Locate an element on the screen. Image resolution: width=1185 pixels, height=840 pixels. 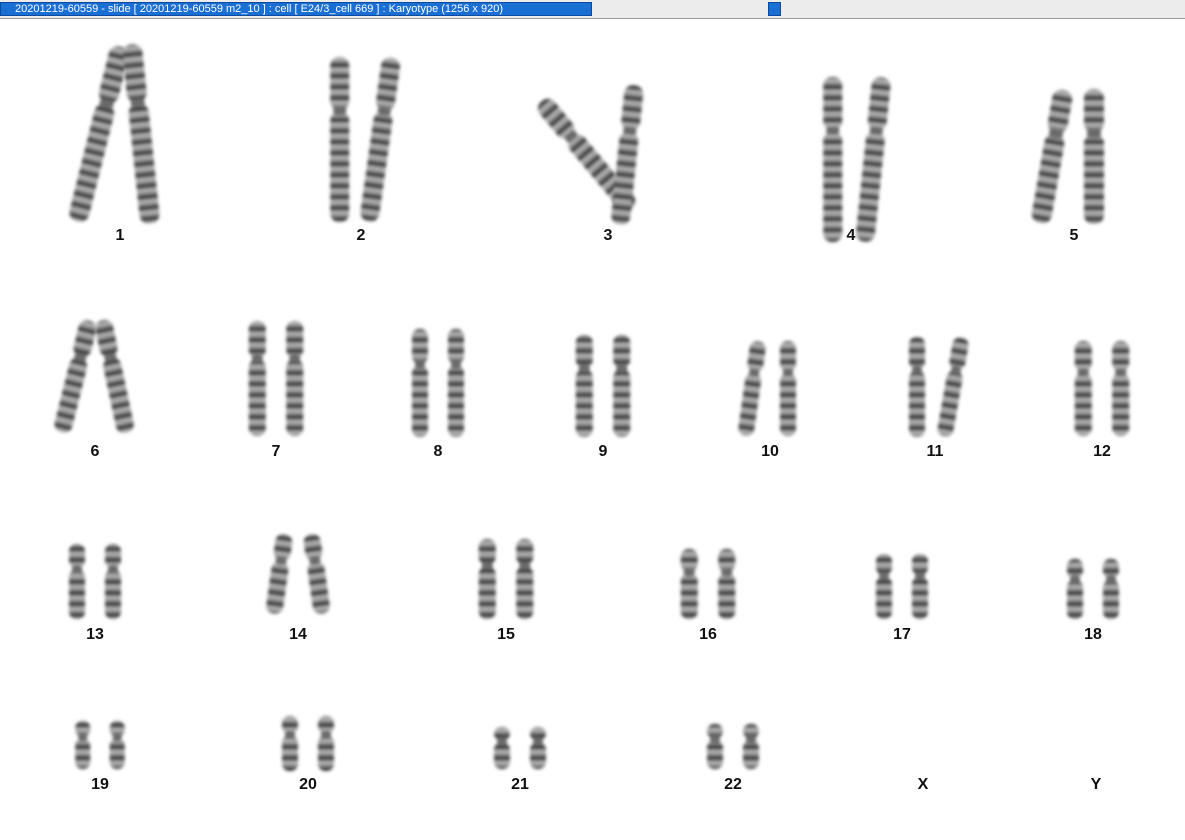
chromosome-10-right is located at coordinates (788, 388).